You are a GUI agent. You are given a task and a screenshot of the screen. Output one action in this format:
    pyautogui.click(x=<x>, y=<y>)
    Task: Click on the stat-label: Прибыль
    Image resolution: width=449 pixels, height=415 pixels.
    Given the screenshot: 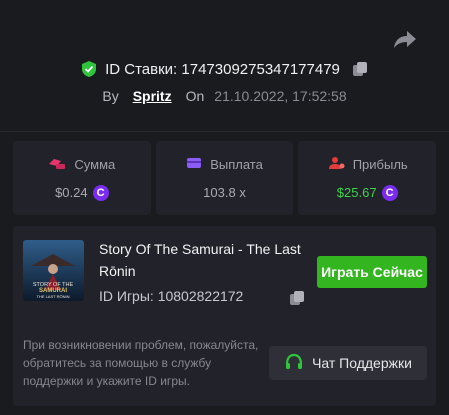 What is the action you would take?
    pyautogui.click(x=380, y=164)
    